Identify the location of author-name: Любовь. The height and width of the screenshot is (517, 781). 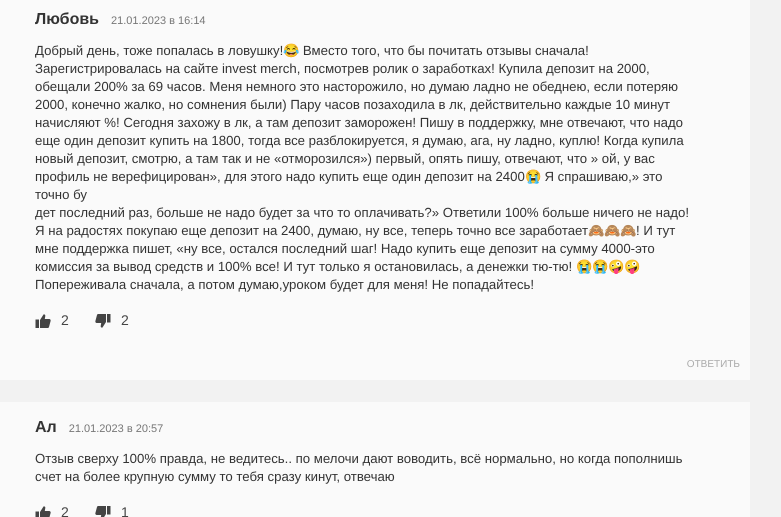
(67, 20).